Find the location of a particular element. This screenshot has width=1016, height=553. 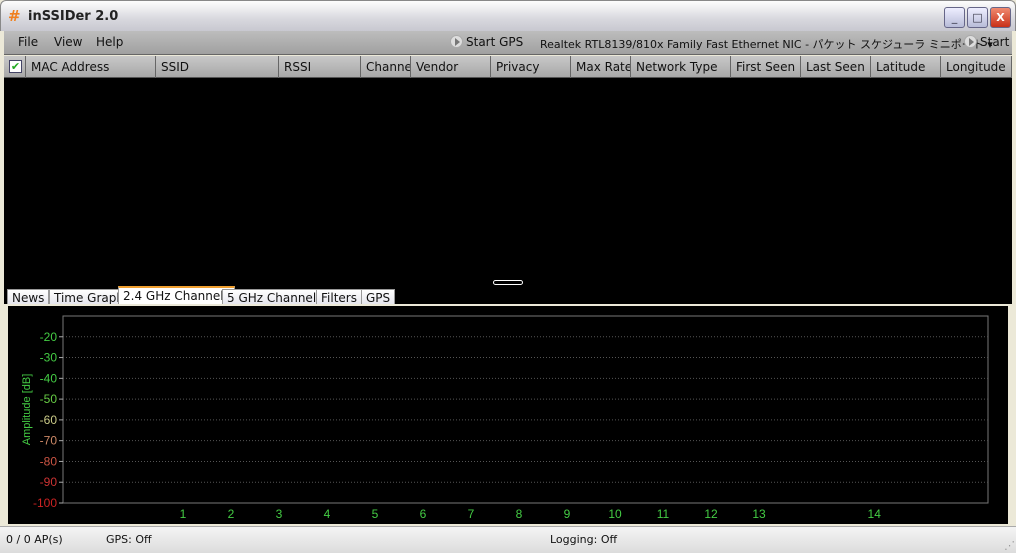

start-gps-button: Start GPS is located at coordinates (486, 42).